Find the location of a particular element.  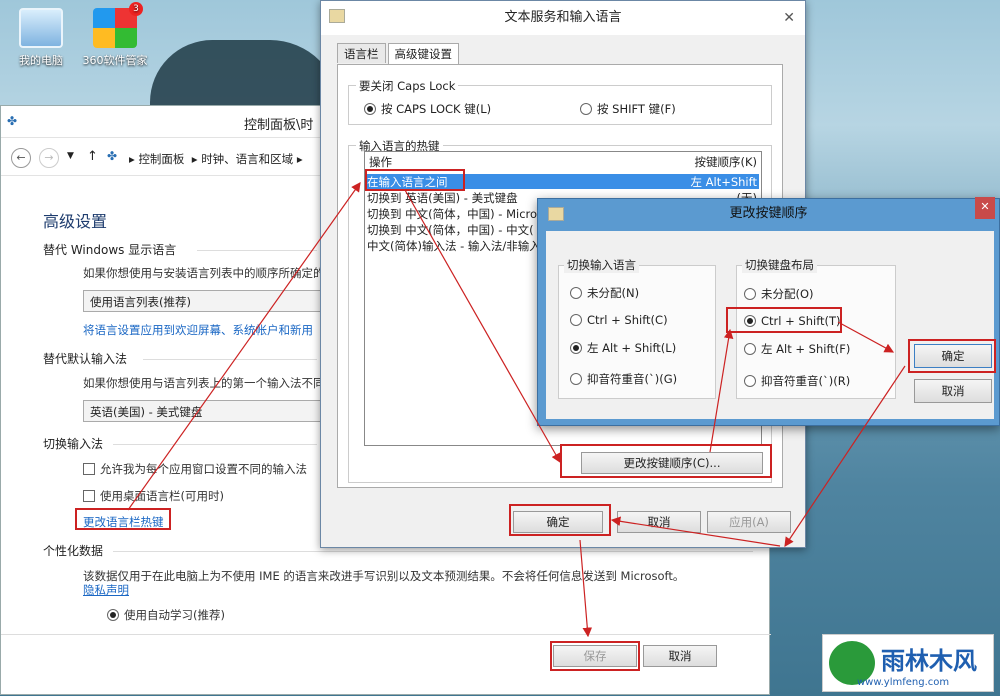

lang-option: Ctrl + Shift(C) is located at coordinates (619, 320).